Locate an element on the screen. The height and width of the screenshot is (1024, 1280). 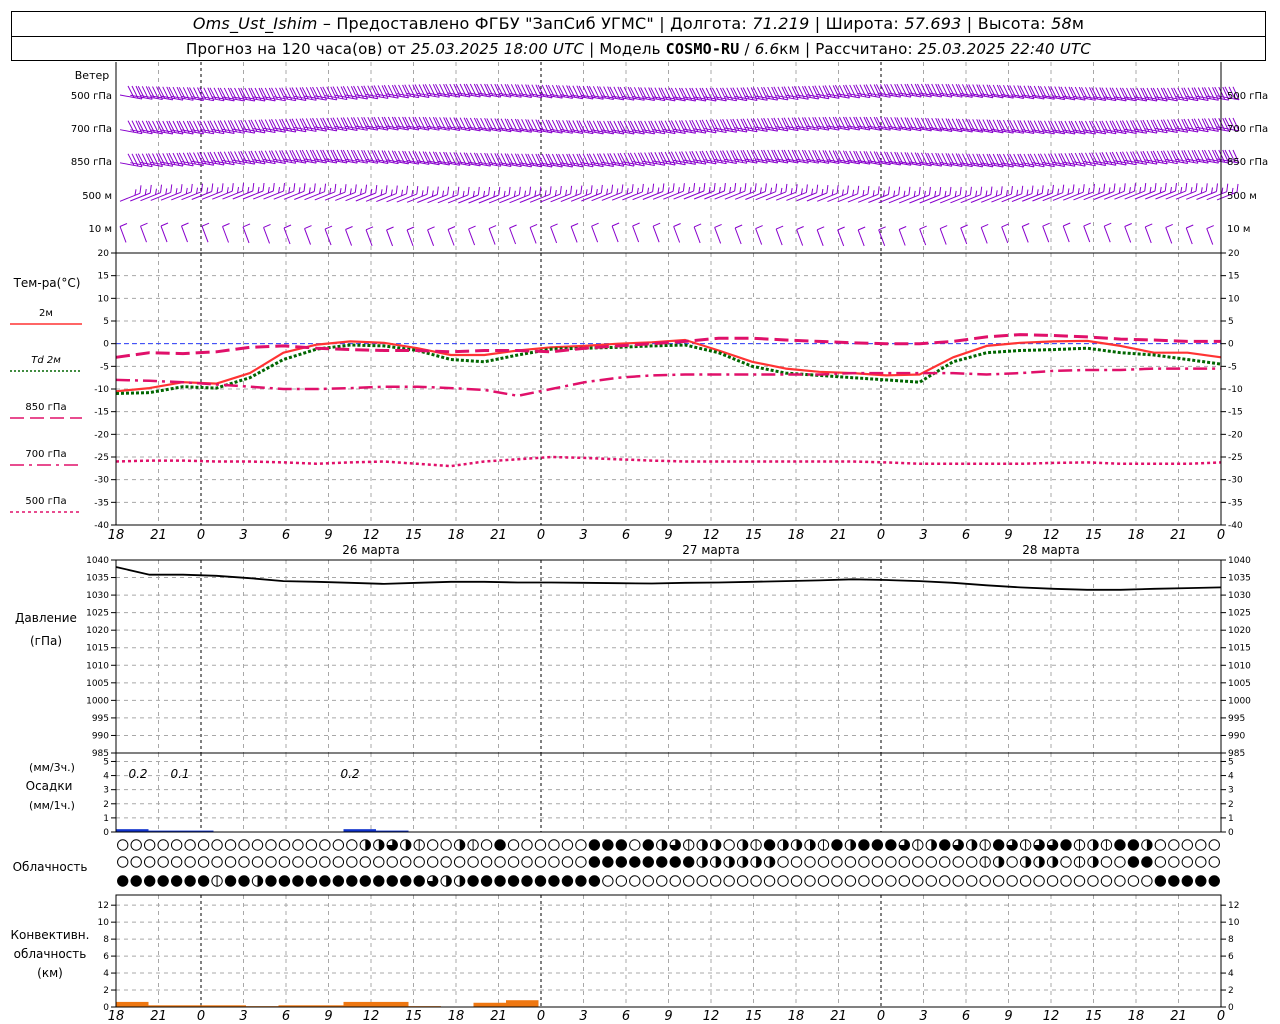
convective-bar is located at coordinates (359, 1004).